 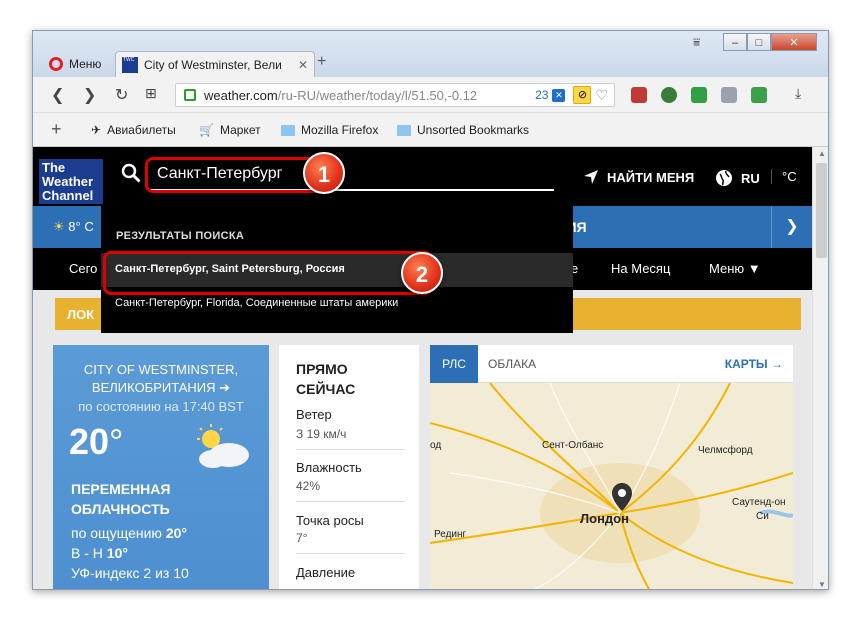 I want to click on forward-icon: ❯, so click(x=89, y=95).